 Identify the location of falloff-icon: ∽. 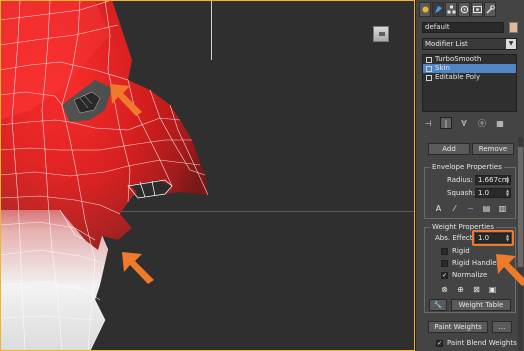
(470, 208).